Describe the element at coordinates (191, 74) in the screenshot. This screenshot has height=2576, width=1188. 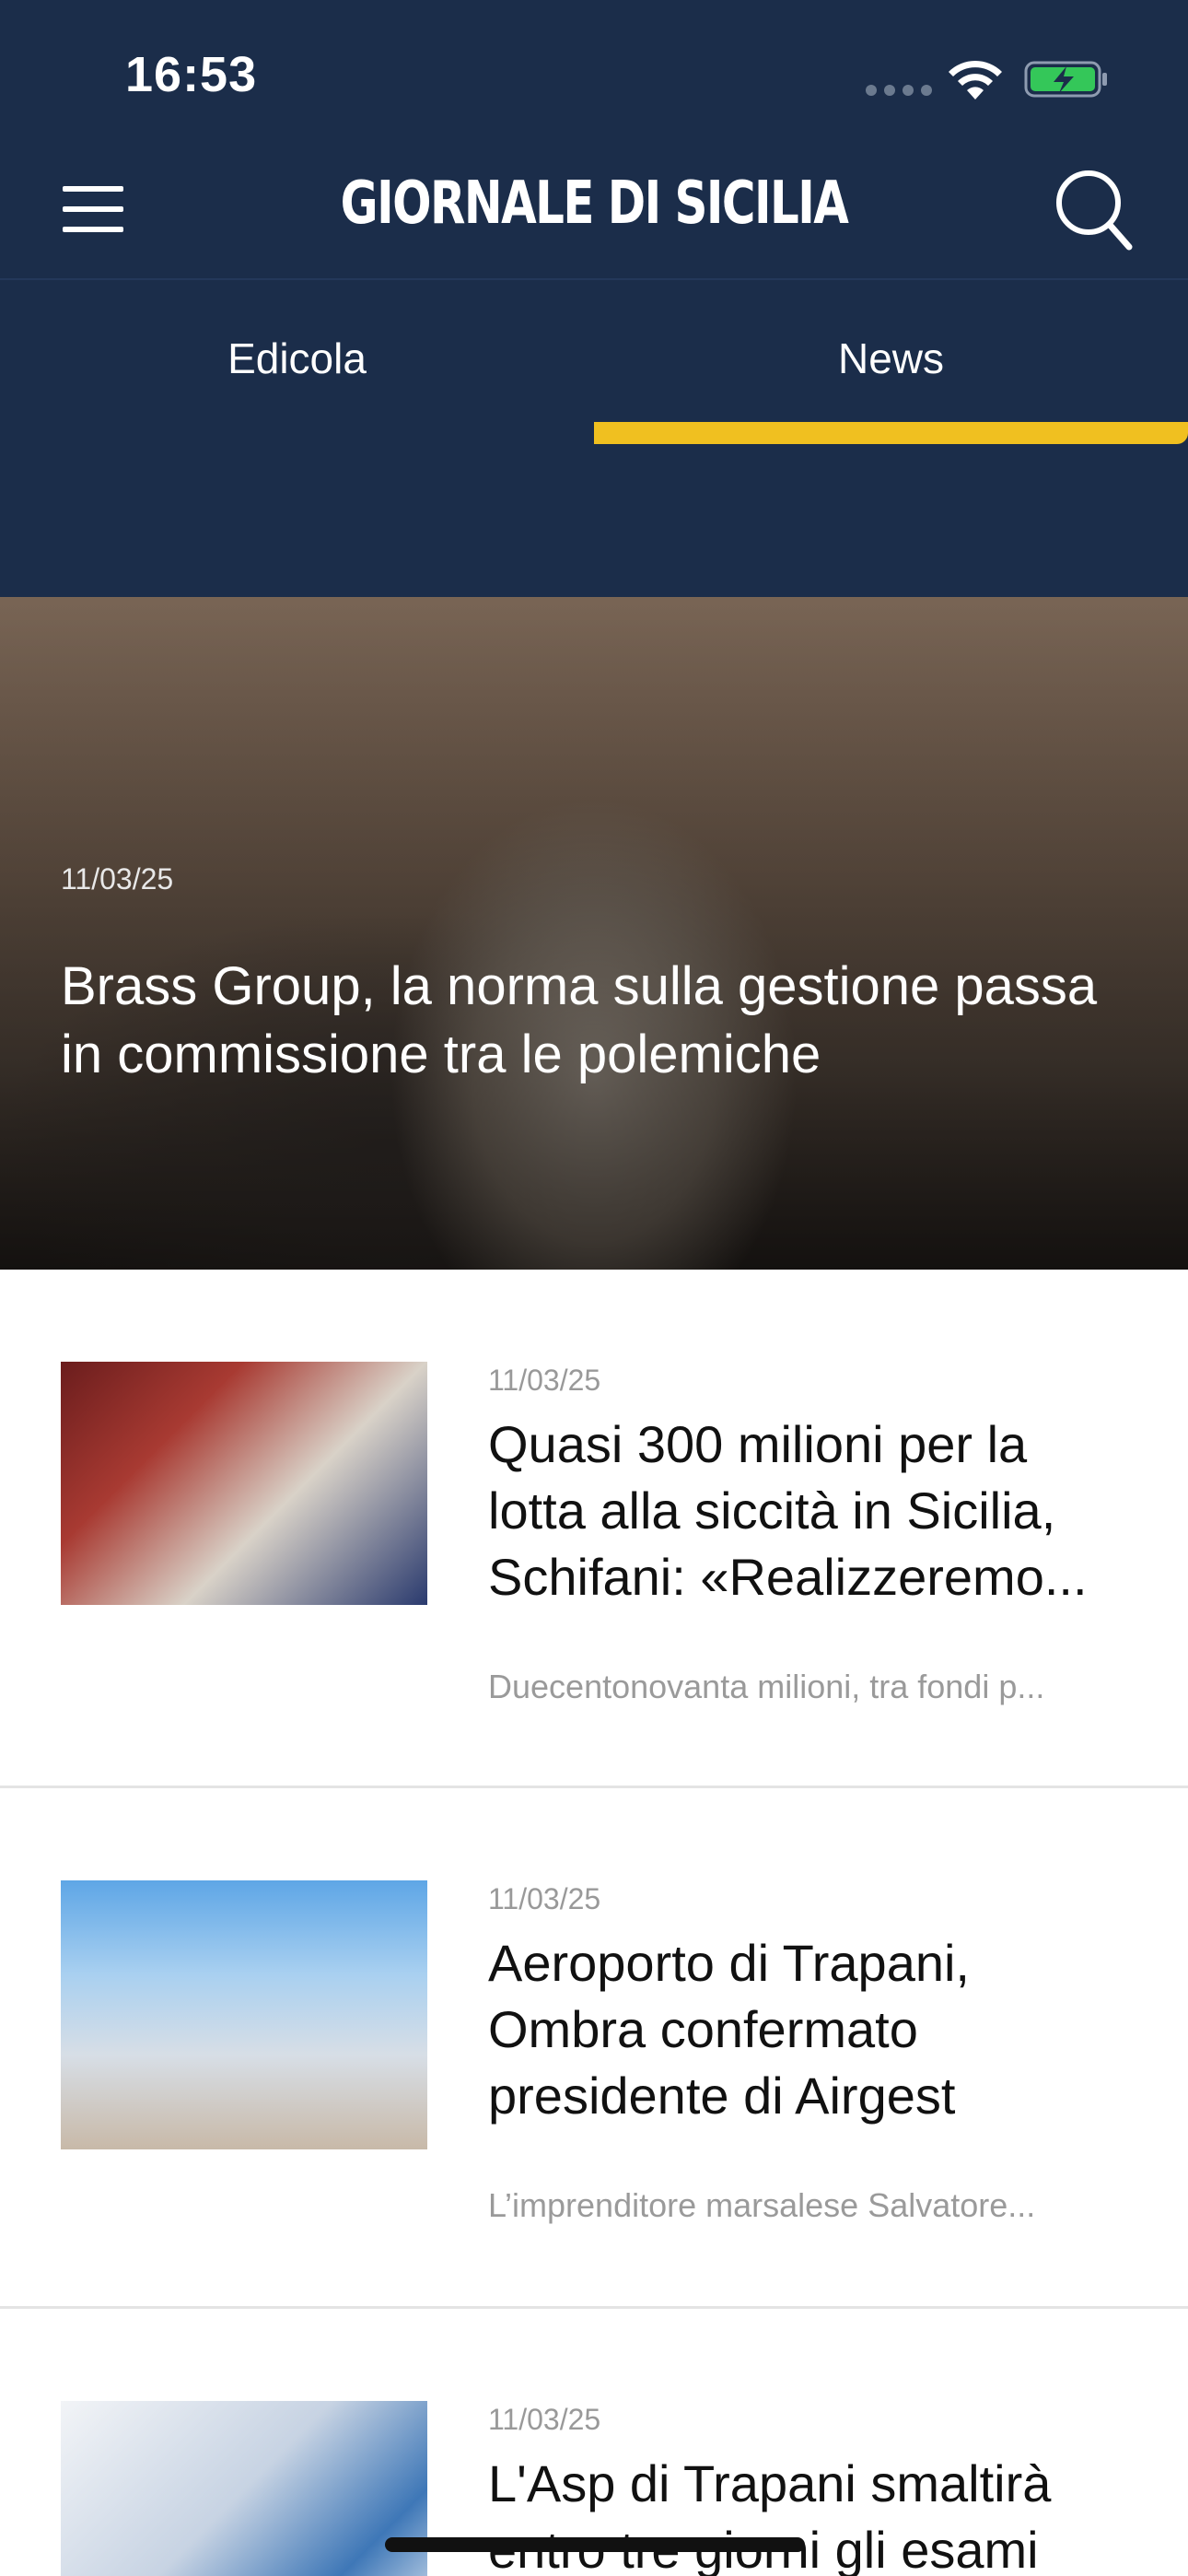
I see `status-time: 16:53` at that location.